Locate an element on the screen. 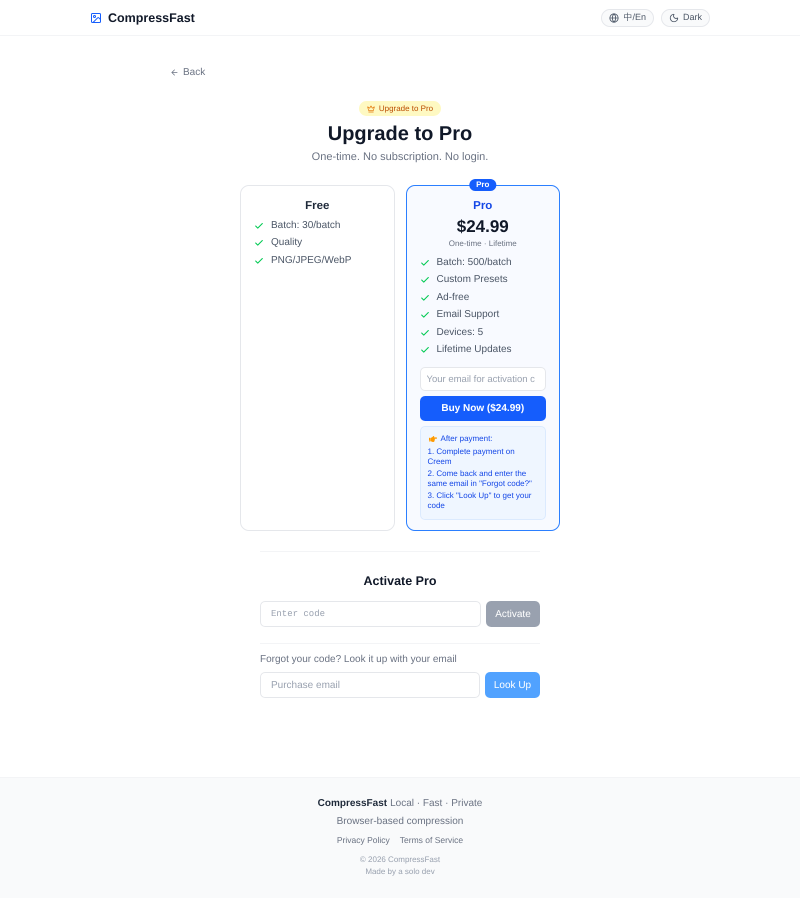 The width and height of the screenshot is (800, 898). brand-name: CompressFast is located at coordinates (151, 18).